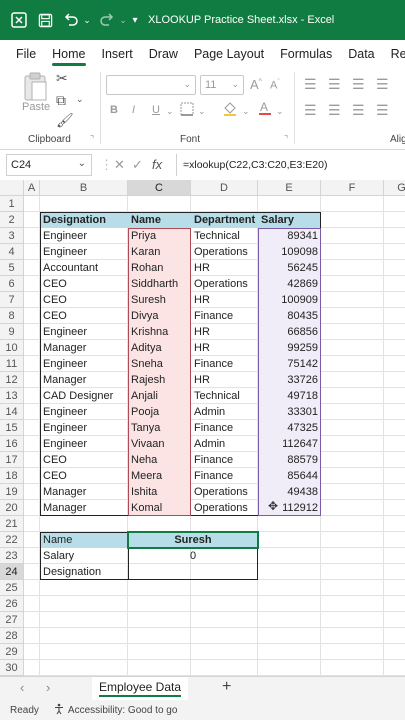 This screenshot has height=720, width=405. Describe the element at coordinates (289, 268) in the screenshot. I see `table-cell: 56245` at that location.